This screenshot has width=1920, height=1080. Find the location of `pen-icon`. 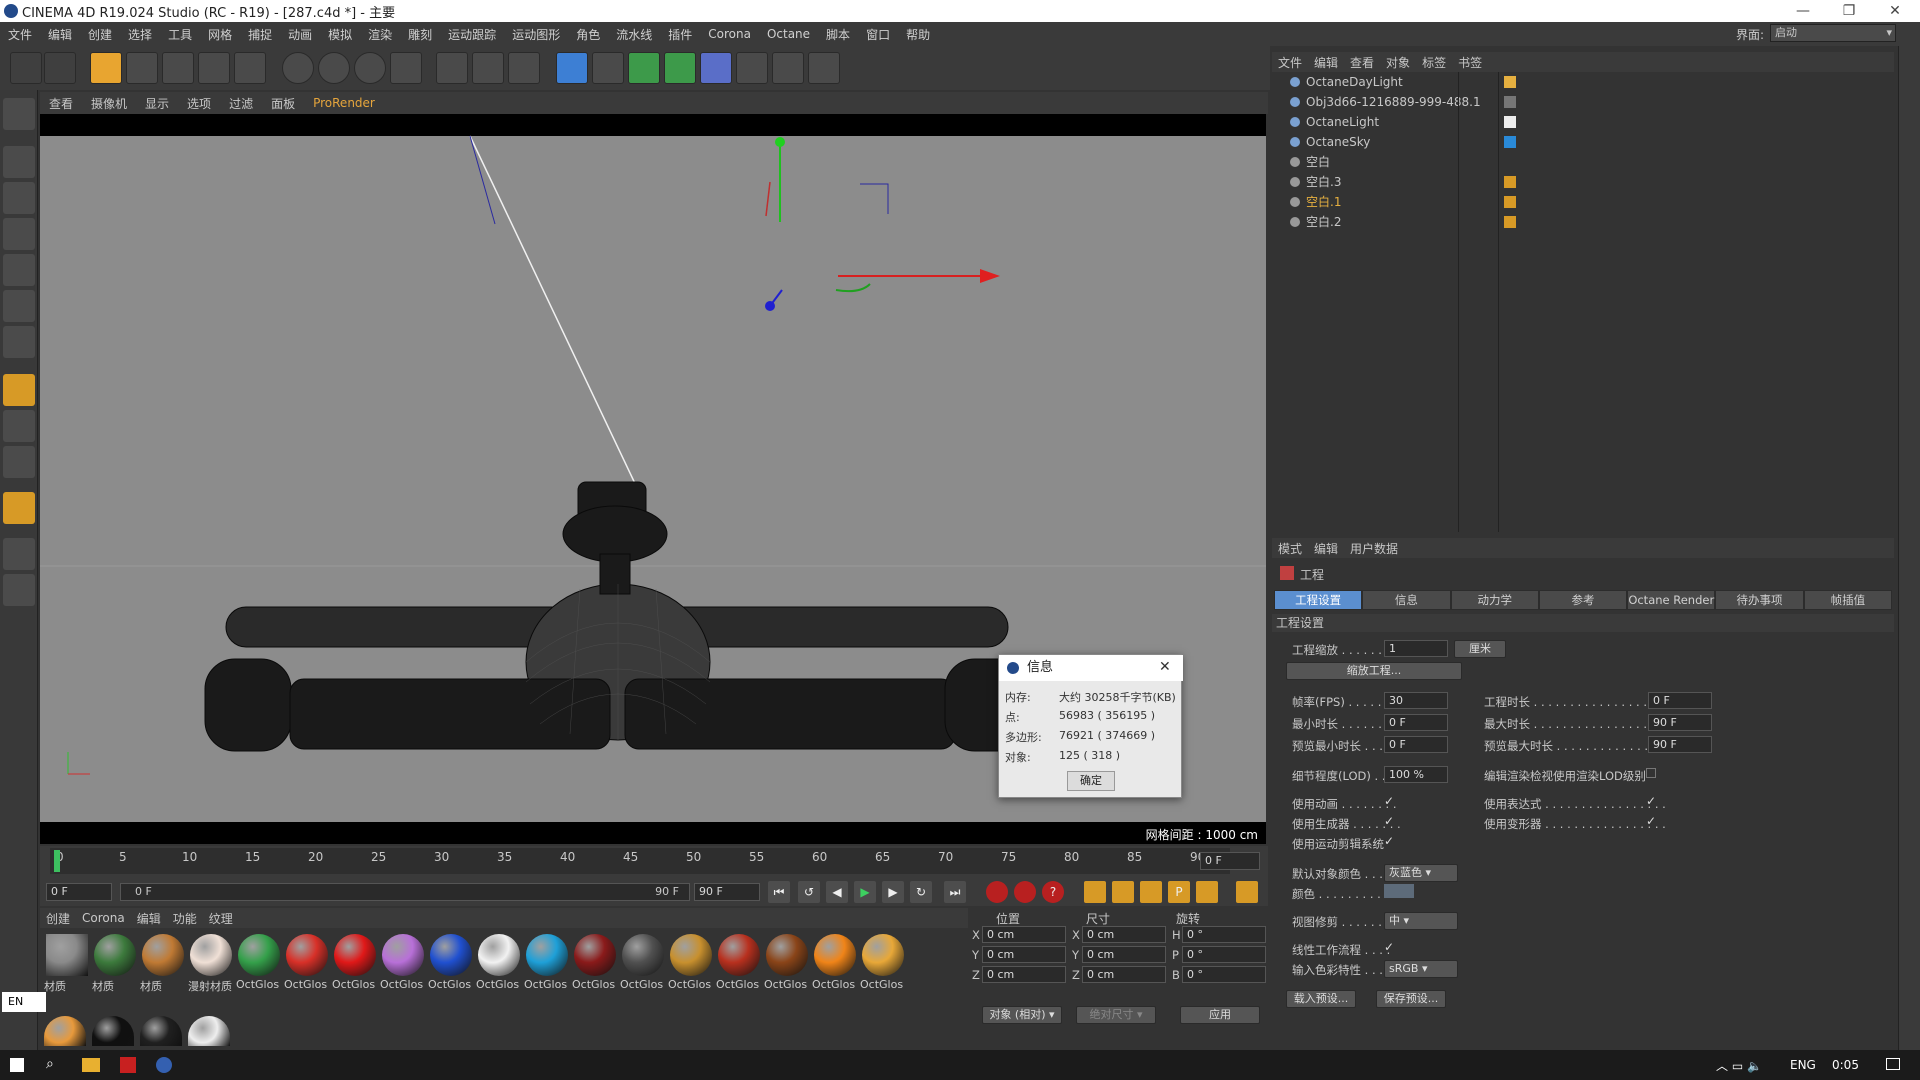

pen-icon is located at coordinates (608, 68).